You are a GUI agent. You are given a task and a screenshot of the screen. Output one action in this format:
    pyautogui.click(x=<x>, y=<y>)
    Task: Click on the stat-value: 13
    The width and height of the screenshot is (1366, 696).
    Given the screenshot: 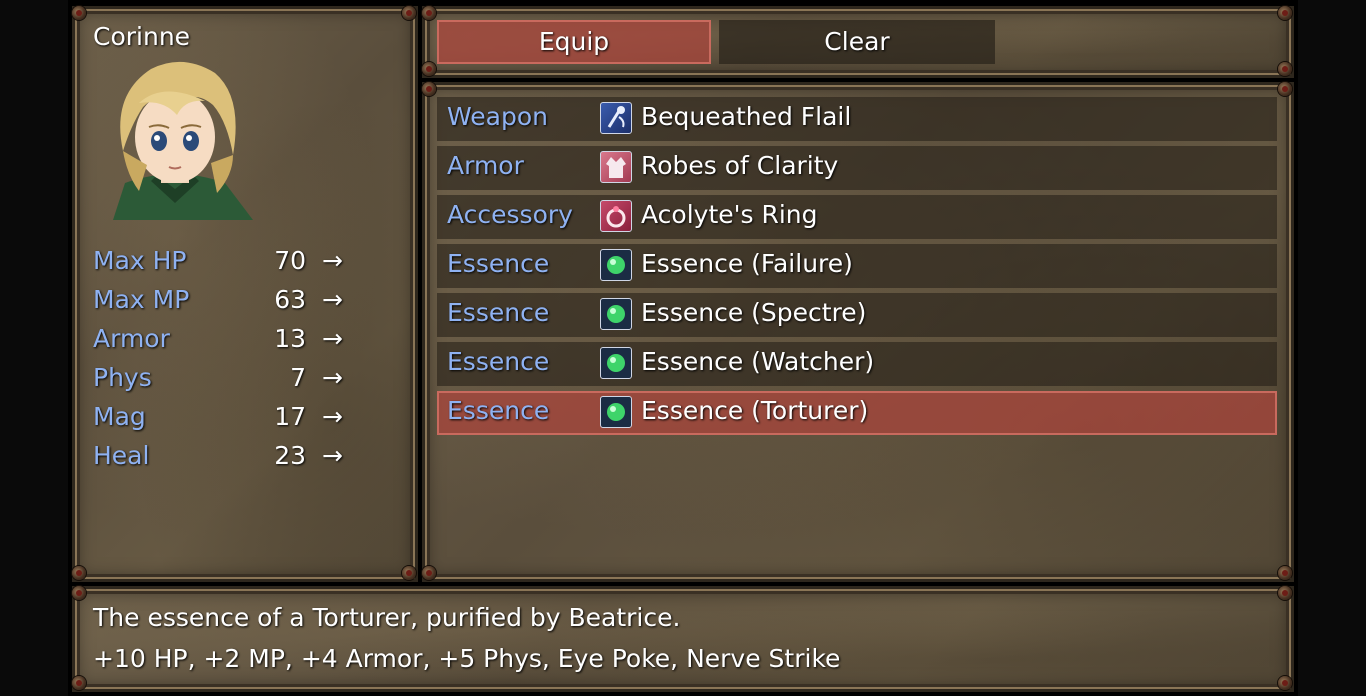 What is the action you would take?
    pyautogui.click(x=290, y=338)
    